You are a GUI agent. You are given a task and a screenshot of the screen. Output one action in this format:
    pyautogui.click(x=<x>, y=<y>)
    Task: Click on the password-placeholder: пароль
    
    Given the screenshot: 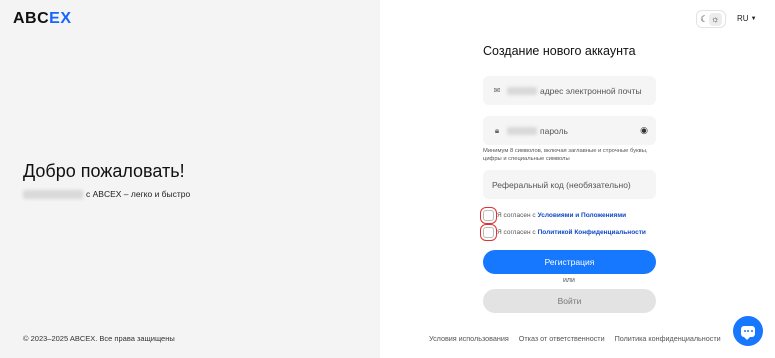 What is the action you would take?
    pyautogui.click(x=554, y=130)
    